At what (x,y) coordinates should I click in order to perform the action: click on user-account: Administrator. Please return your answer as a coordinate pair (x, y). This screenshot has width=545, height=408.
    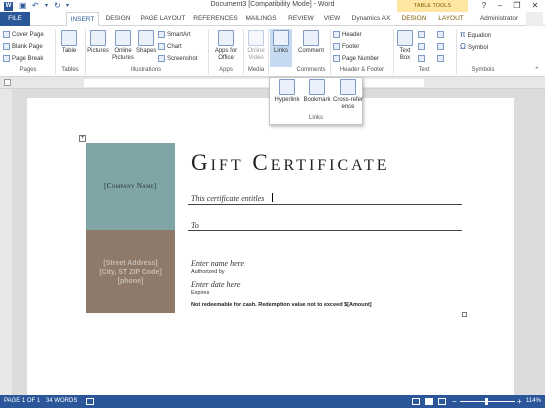
    Looking at the image, I should click on (499, 19).